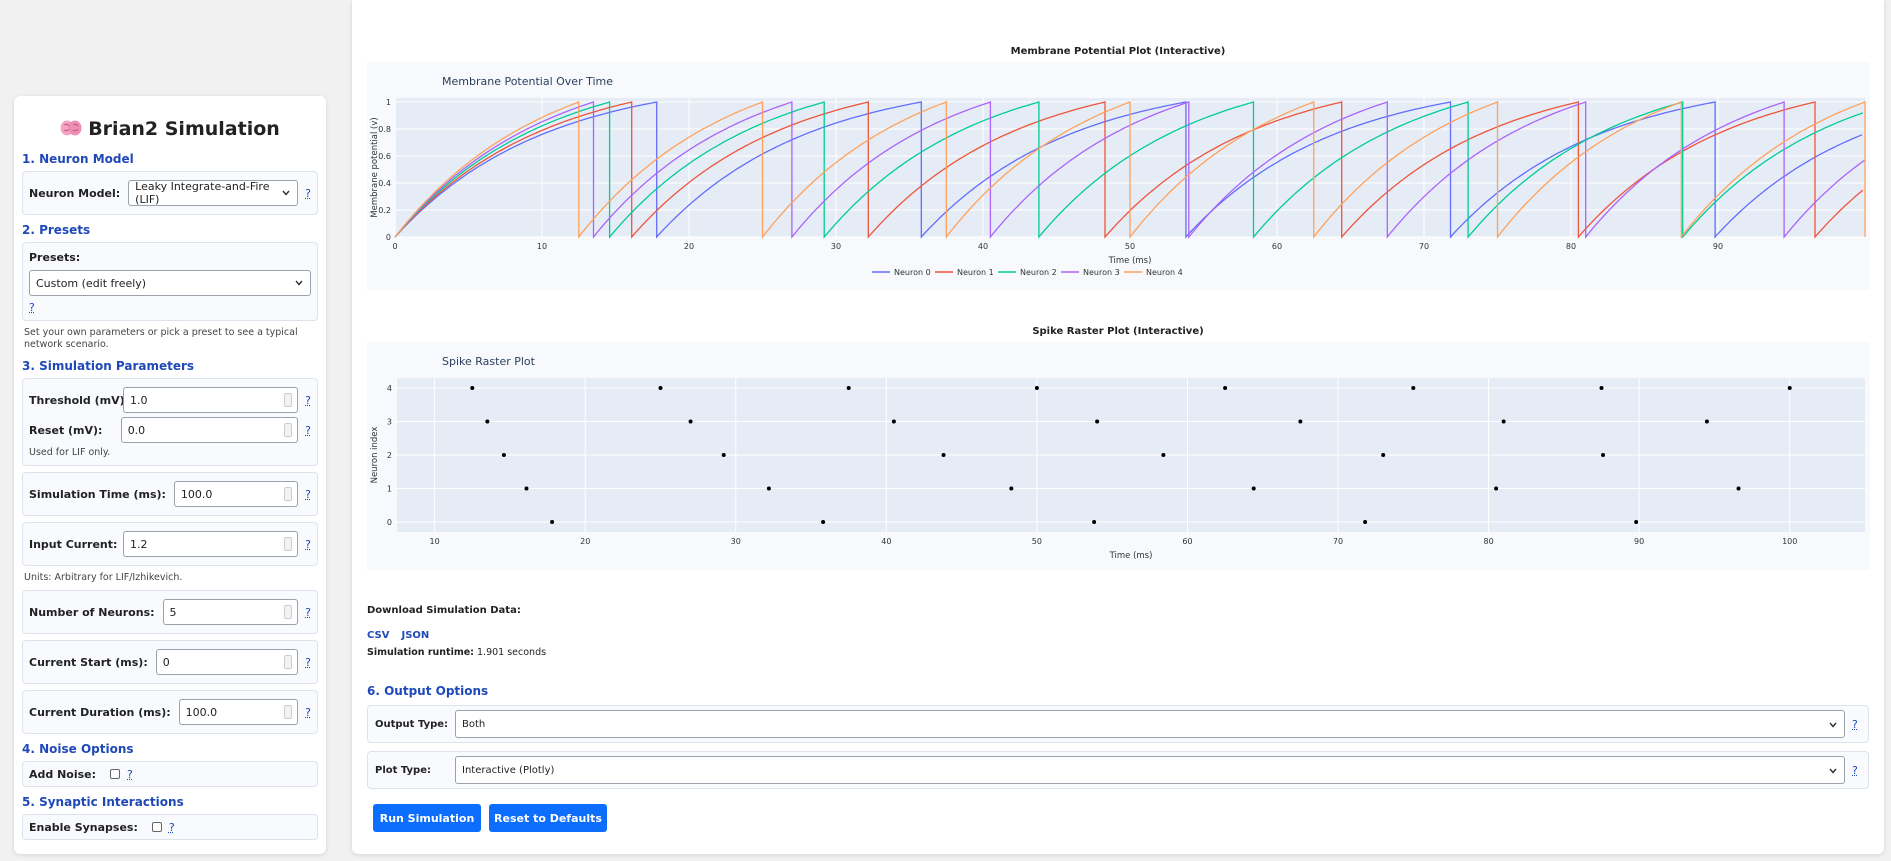 The height and width of the screenshot is (861, 1891). I want to click on x-tick-label: 50, so click(1037, 541).